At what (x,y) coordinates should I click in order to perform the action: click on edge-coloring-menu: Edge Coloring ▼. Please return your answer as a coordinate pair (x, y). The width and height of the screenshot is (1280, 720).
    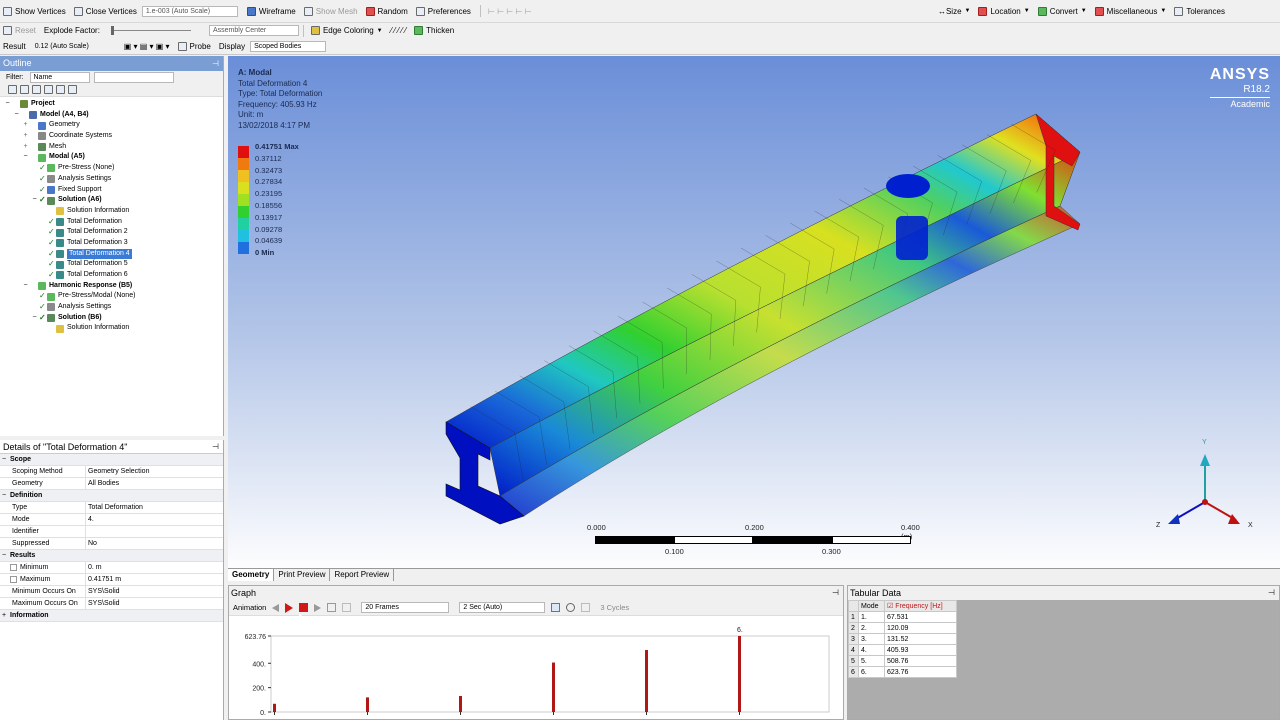
    Looking at the image, I should click on (347, 31).